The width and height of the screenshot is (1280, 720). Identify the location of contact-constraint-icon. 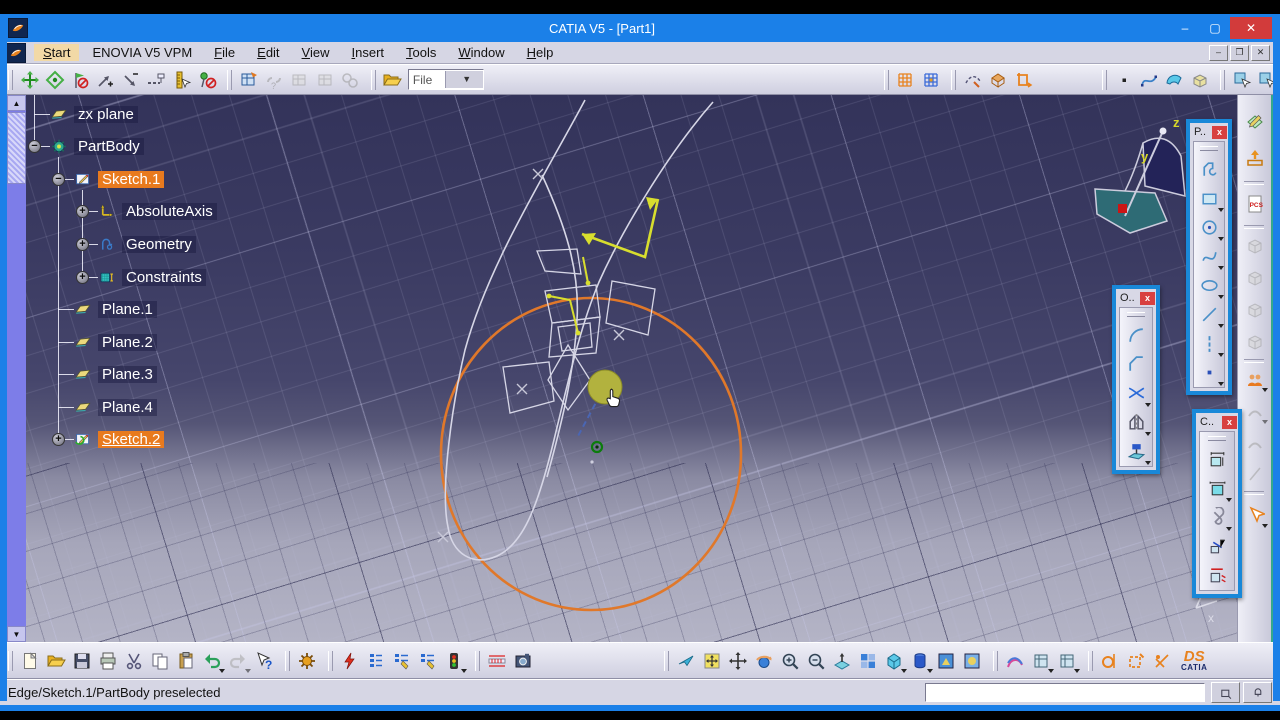
(1217, 517).